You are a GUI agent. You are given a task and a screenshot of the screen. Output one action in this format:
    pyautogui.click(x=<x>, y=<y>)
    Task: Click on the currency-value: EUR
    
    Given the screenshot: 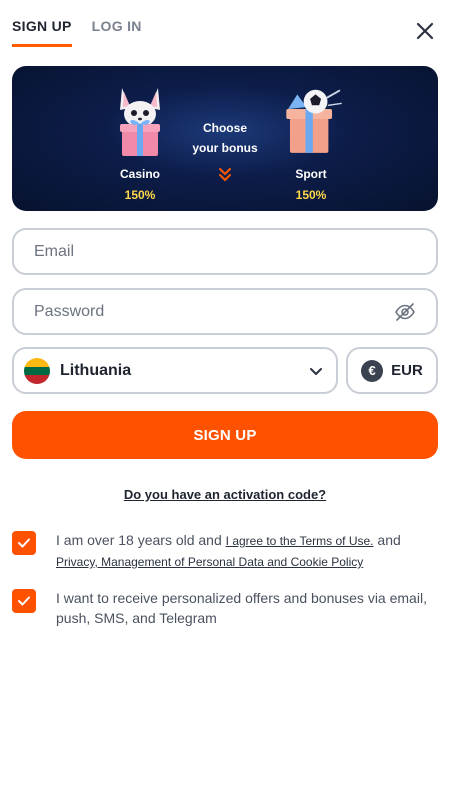 What is the action you would take?
    pyautogui.click(x=407, y=370)
    